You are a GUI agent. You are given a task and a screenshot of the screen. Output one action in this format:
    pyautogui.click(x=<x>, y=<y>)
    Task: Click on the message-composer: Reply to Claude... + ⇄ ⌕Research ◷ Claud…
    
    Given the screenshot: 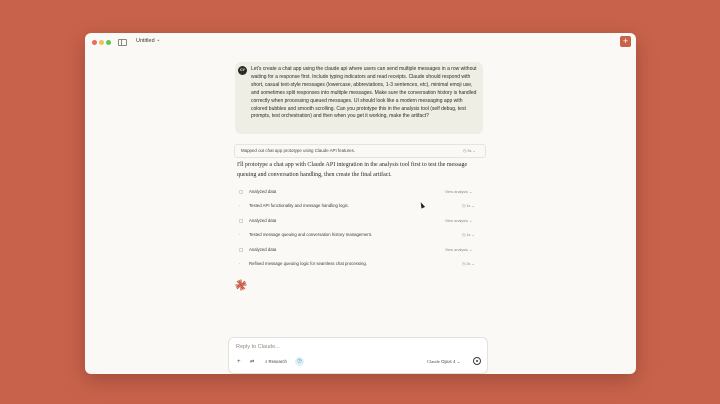 What is the action you would take?
    pyautogui.click(x=358, y=355)
    